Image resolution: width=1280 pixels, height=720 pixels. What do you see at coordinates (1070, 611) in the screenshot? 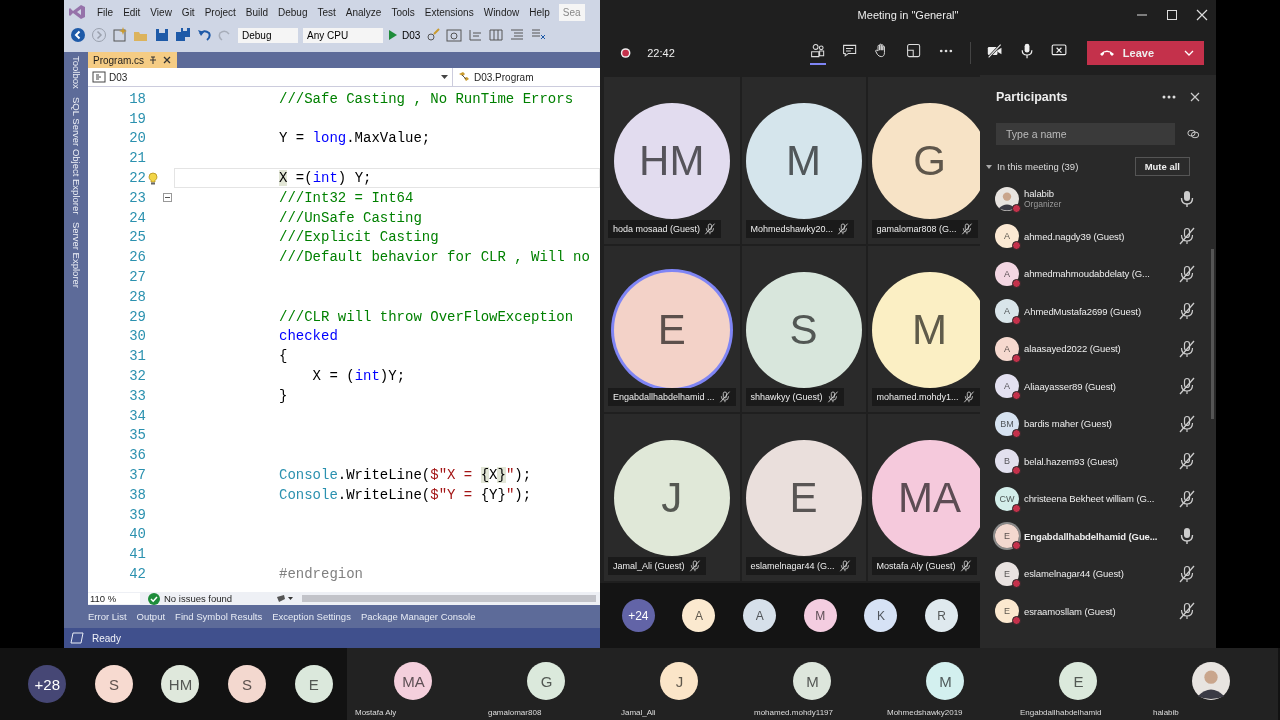
I see `participant-name: esraamosllam (Guest)` at bounding box center [1070, 611].